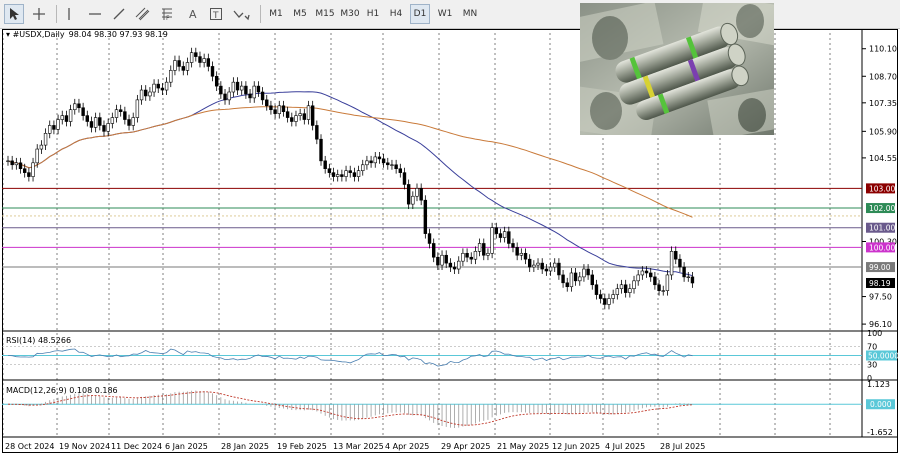  Describe the element at coordinates (350, 357) in the screenshot. I see `rsi-line` at that location.